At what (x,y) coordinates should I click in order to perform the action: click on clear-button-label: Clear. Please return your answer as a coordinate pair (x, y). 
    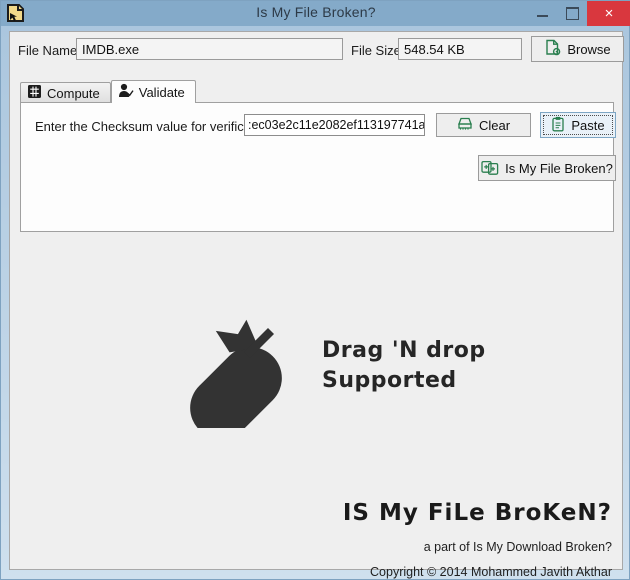
    Looking at the image, I should click on (494, 125).